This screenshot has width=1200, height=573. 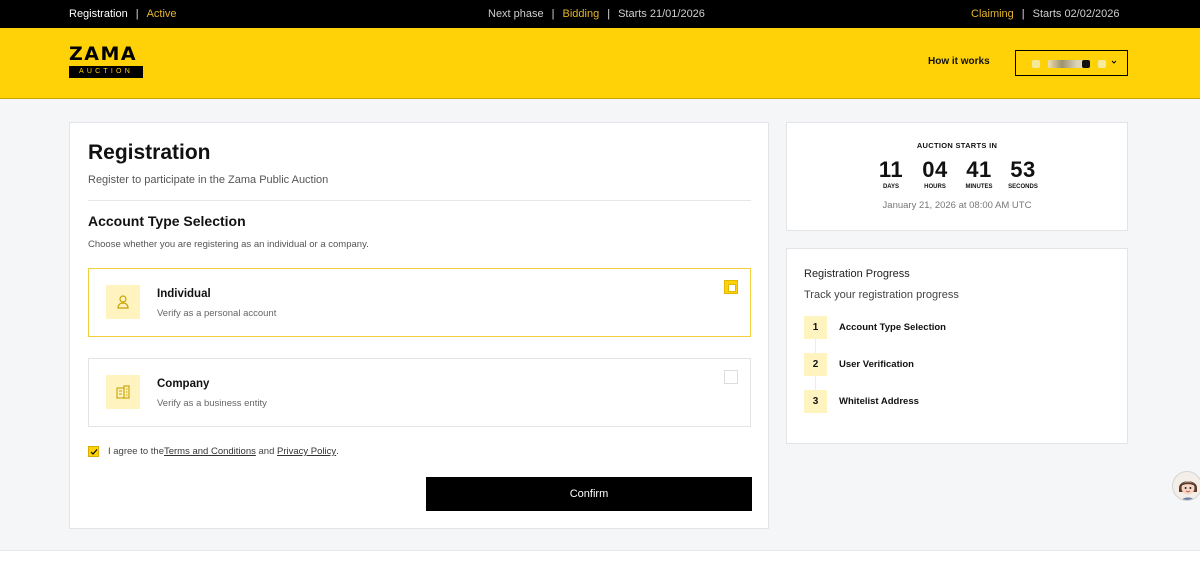 I want to click on agree-suffix: ., so click(x=337, y=451).